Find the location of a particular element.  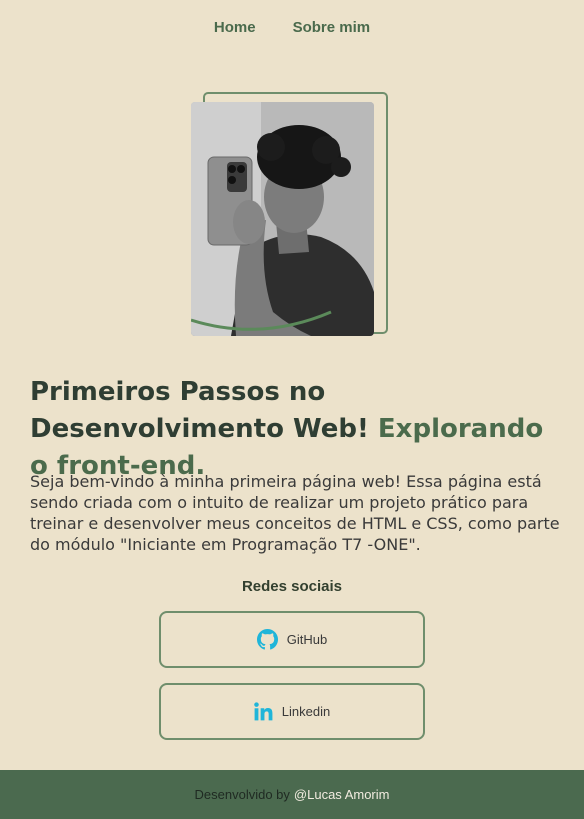

profile-photo-container is located at coordinates (290, 215).